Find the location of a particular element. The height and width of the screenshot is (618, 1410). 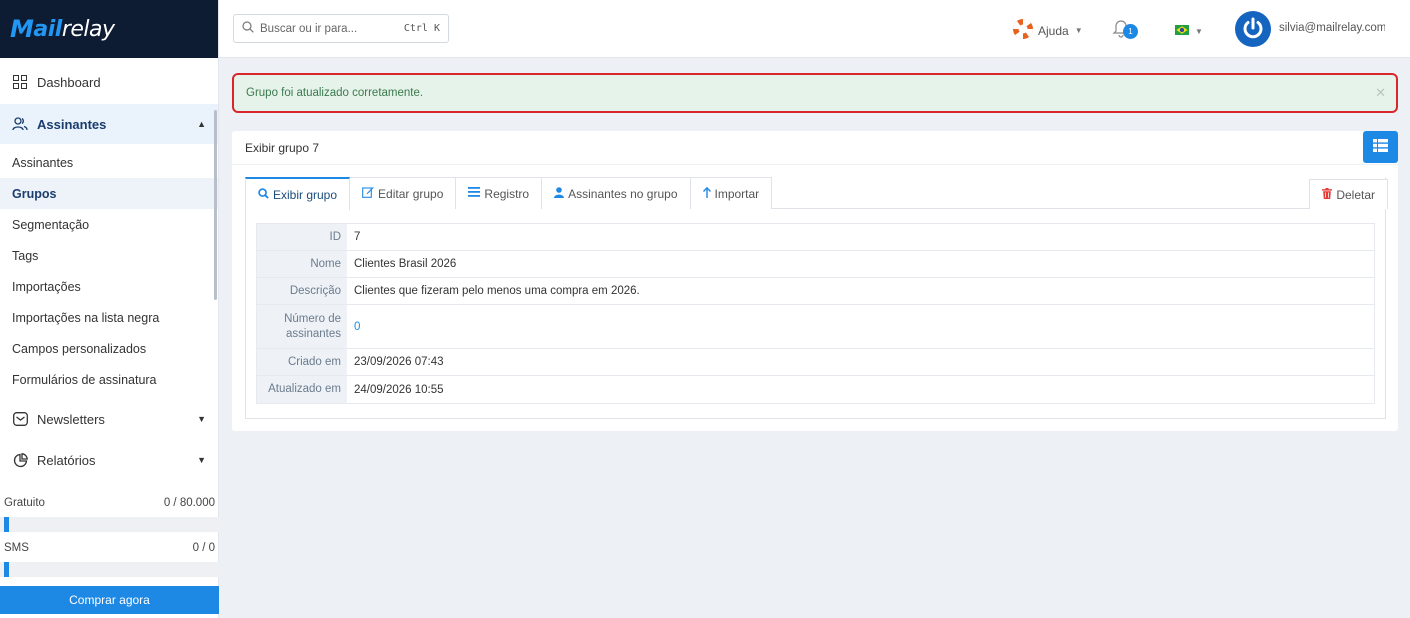

user-email: silvia@mailrelay.com is located at coordinates (1332, 28).